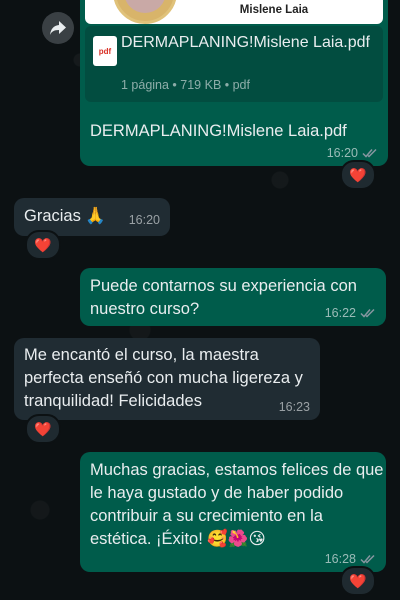  I want to click on message-time: 16:22, so click(340, 313).